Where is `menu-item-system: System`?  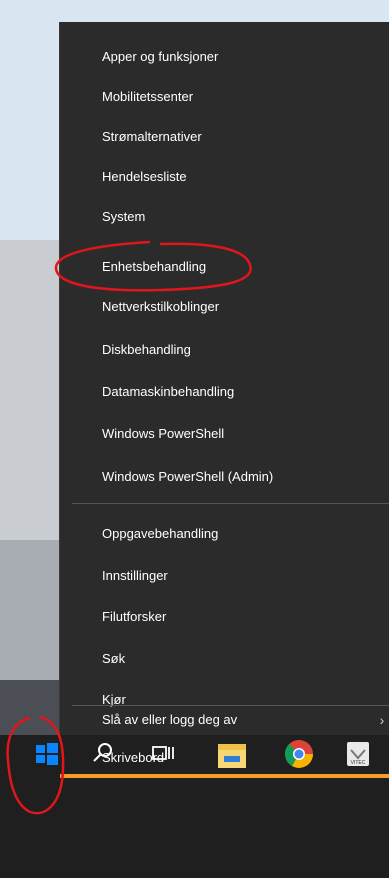 menu-item-system: System is located at coordinates (224, 217).